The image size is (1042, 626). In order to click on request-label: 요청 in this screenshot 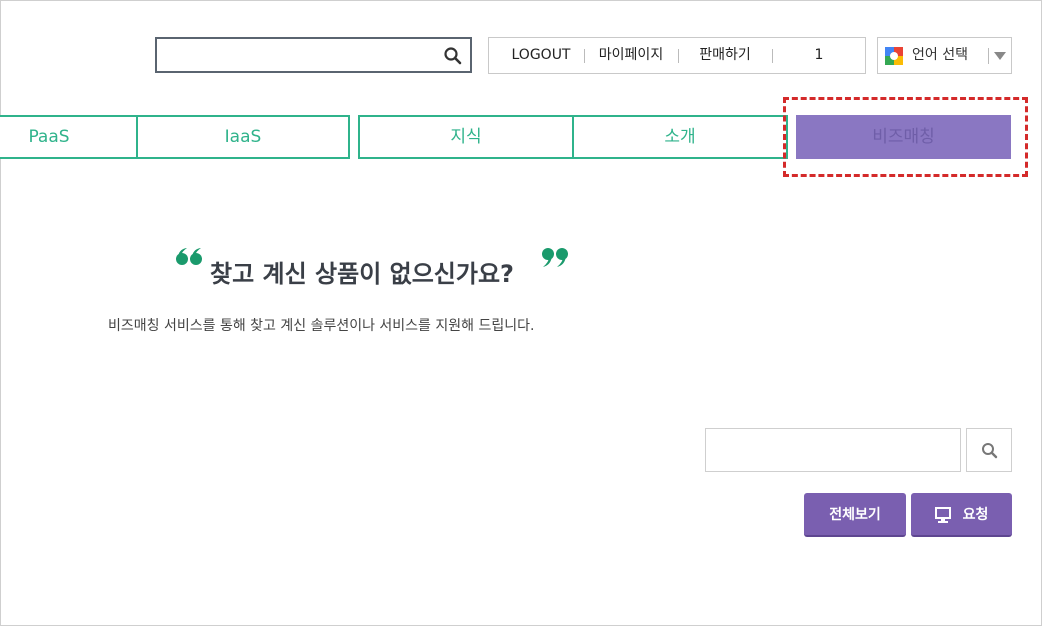, I will do `click(975, 515)`.